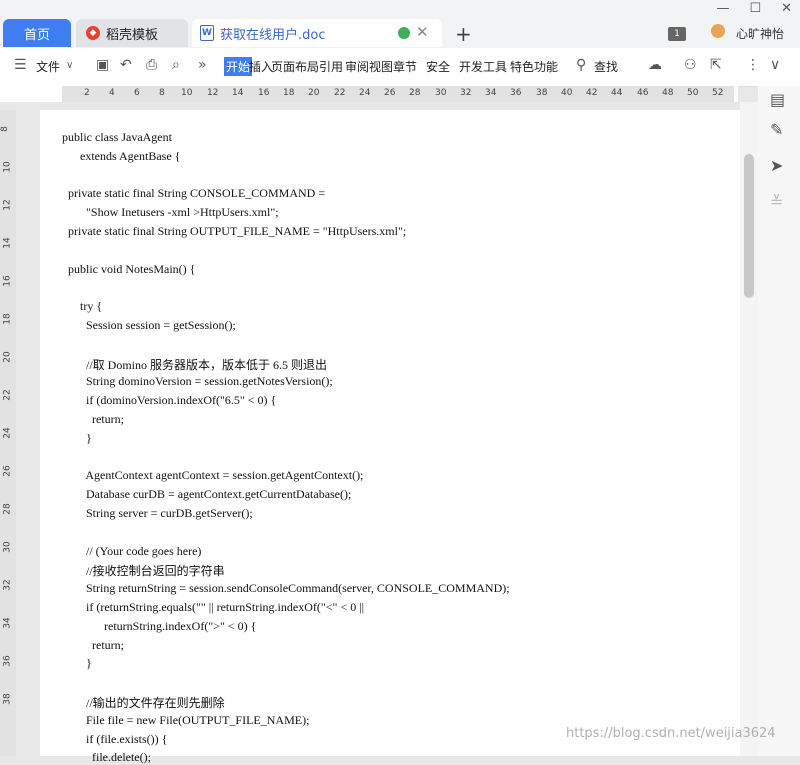 The height and width of the screenshot is (765, 800). I want to click on tab-document: W 获取在线用户.doc ✕, so click(317, 33).